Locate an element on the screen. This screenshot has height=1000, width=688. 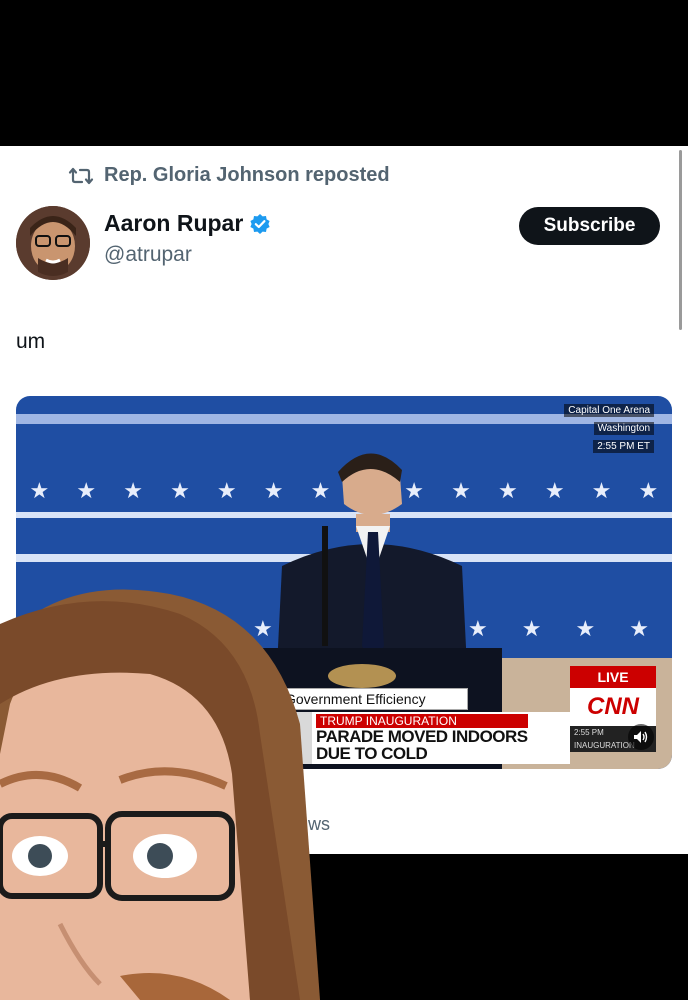
chyron-kicker: TRUMP INAUGURATION is located at coordinates (422, 721).